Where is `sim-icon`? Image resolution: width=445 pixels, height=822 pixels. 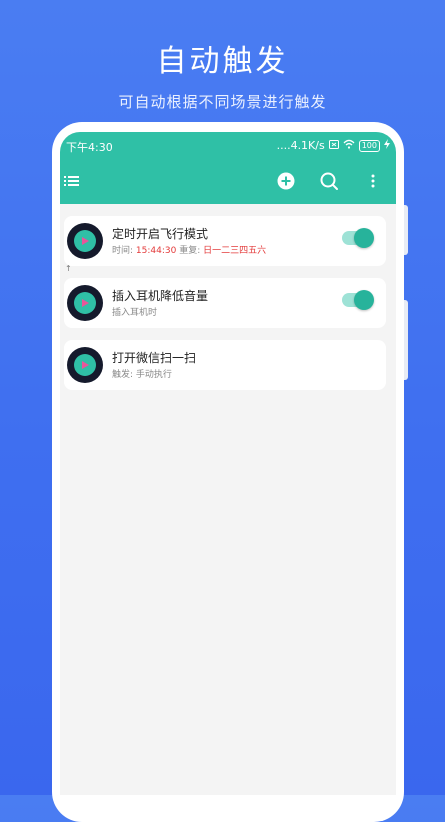
sim-icon is located at coordinates (333, 145).